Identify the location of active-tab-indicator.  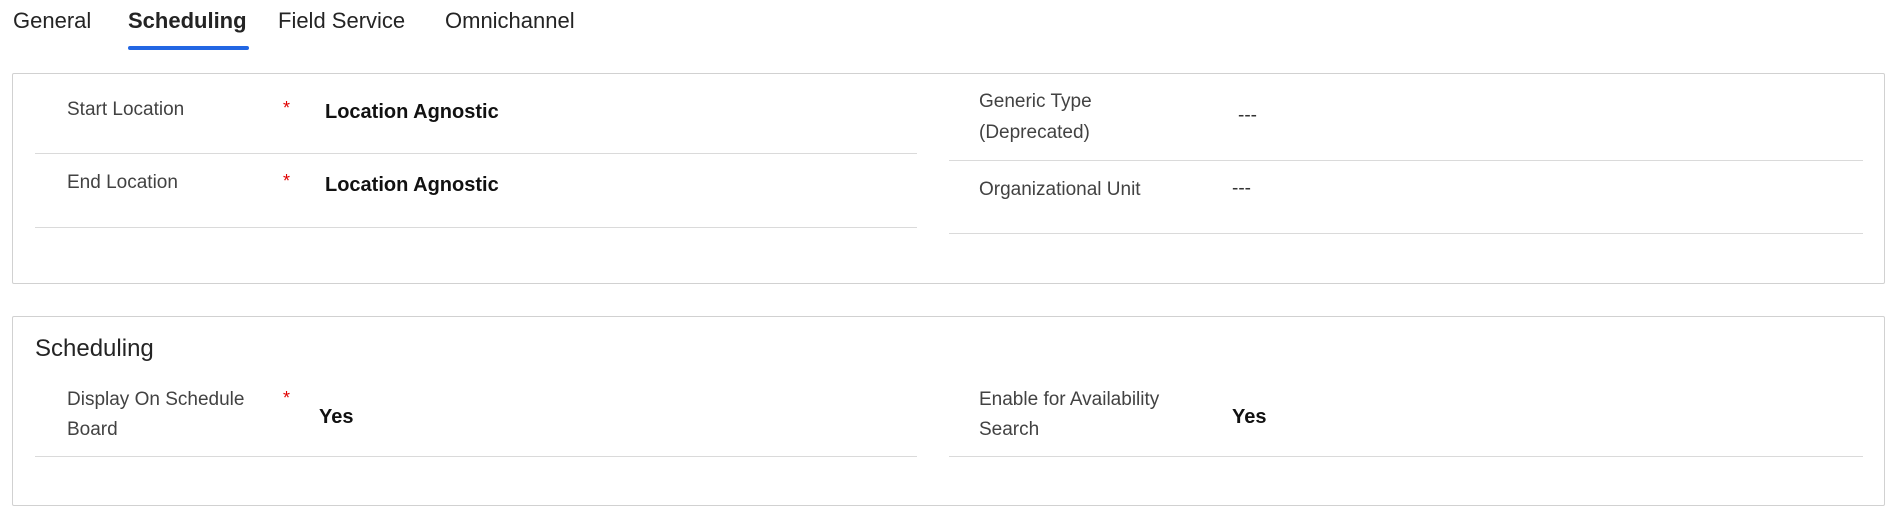
(188, 48).